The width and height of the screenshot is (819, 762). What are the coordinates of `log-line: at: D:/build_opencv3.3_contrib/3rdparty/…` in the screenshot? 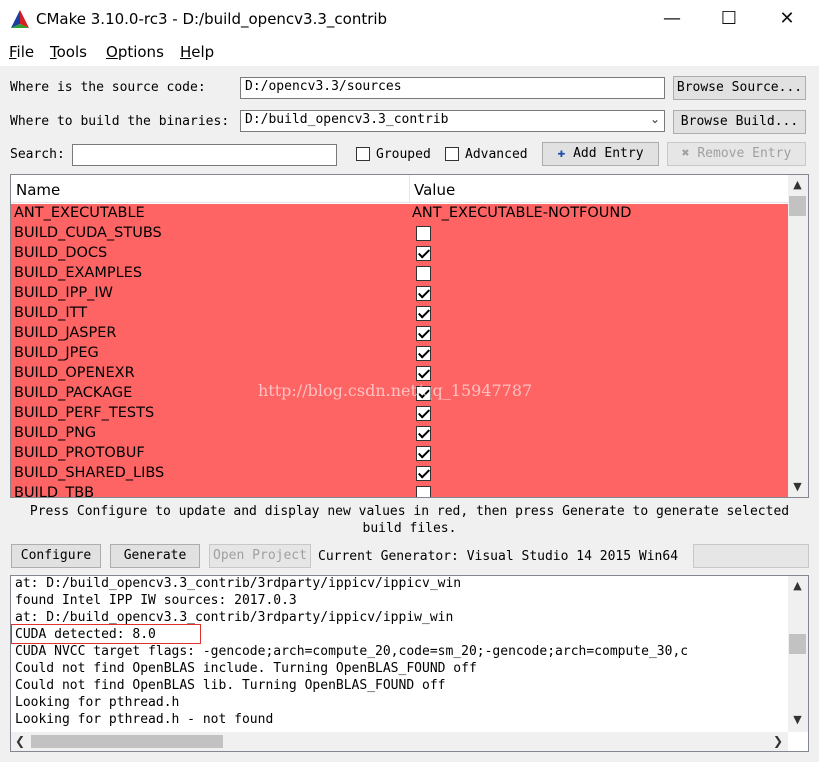 It's located at (234, 617).